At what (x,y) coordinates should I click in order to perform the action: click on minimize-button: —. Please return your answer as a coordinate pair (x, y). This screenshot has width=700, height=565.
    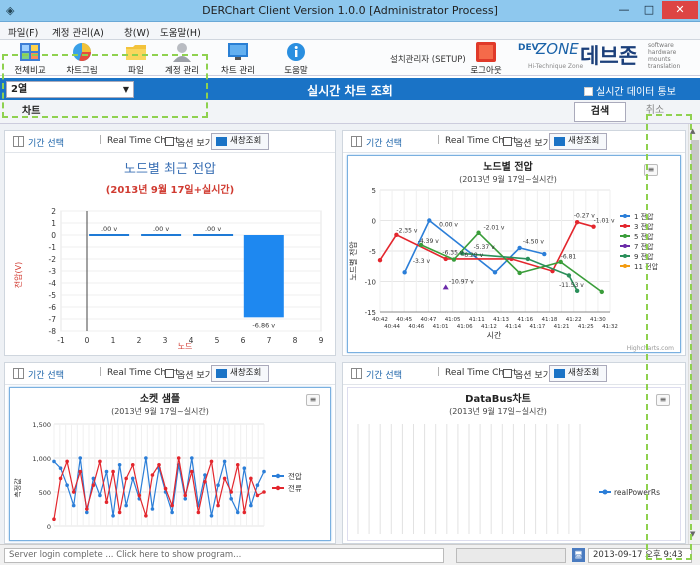
    Looking at the image, I should click on (624, 10).